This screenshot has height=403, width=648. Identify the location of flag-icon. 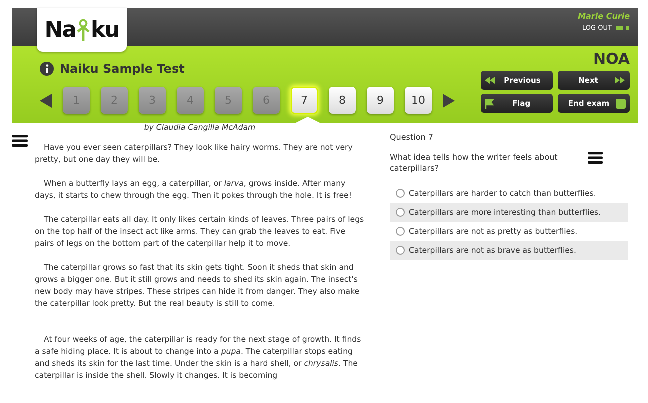
(489, 103).